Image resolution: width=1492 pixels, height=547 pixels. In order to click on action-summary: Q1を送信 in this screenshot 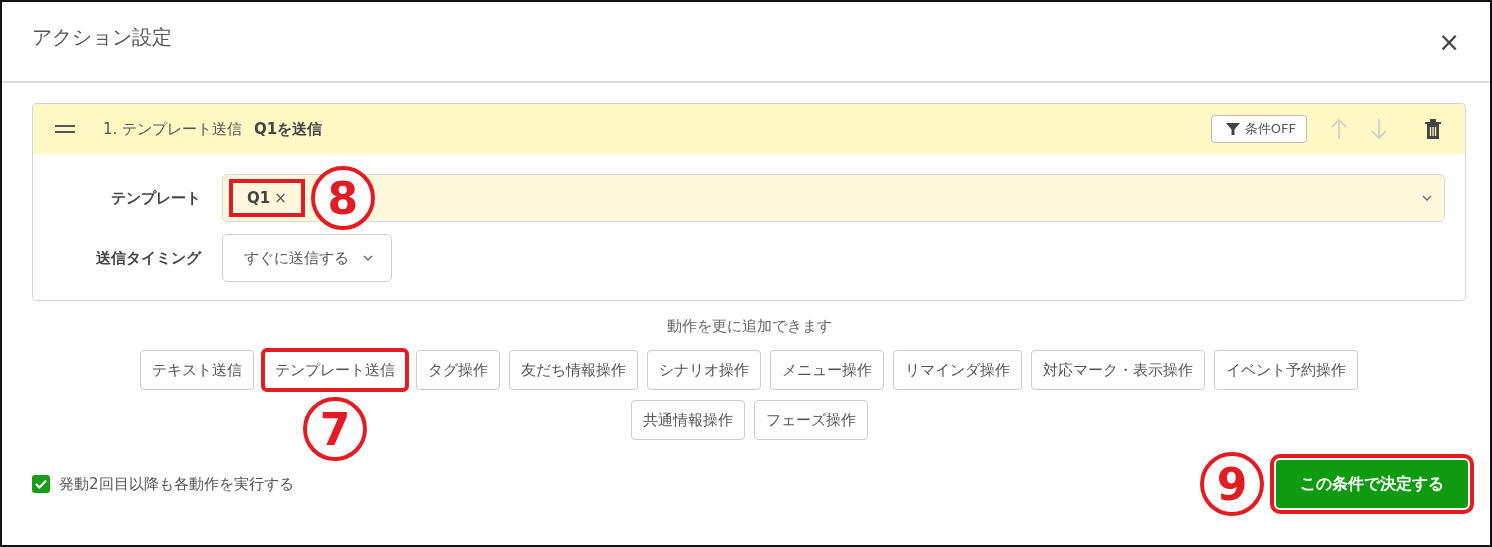, I will do `click(288, 129)`.